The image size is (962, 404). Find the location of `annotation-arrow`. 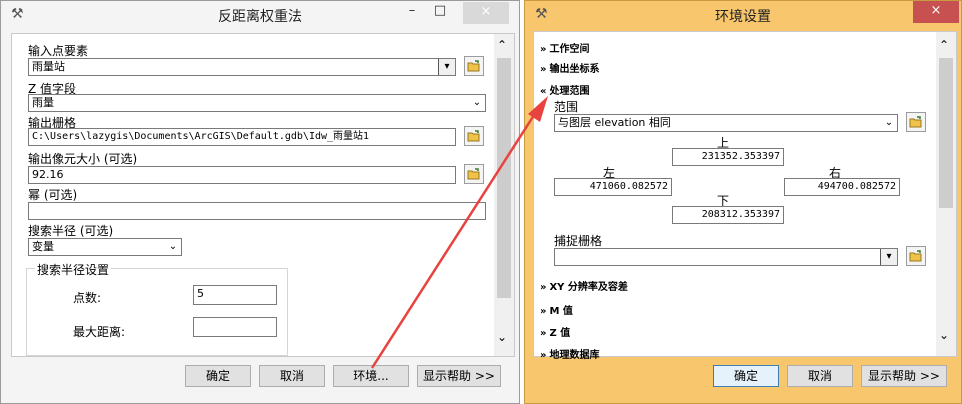

annotation-arrow is located at coordinates (459, 232).